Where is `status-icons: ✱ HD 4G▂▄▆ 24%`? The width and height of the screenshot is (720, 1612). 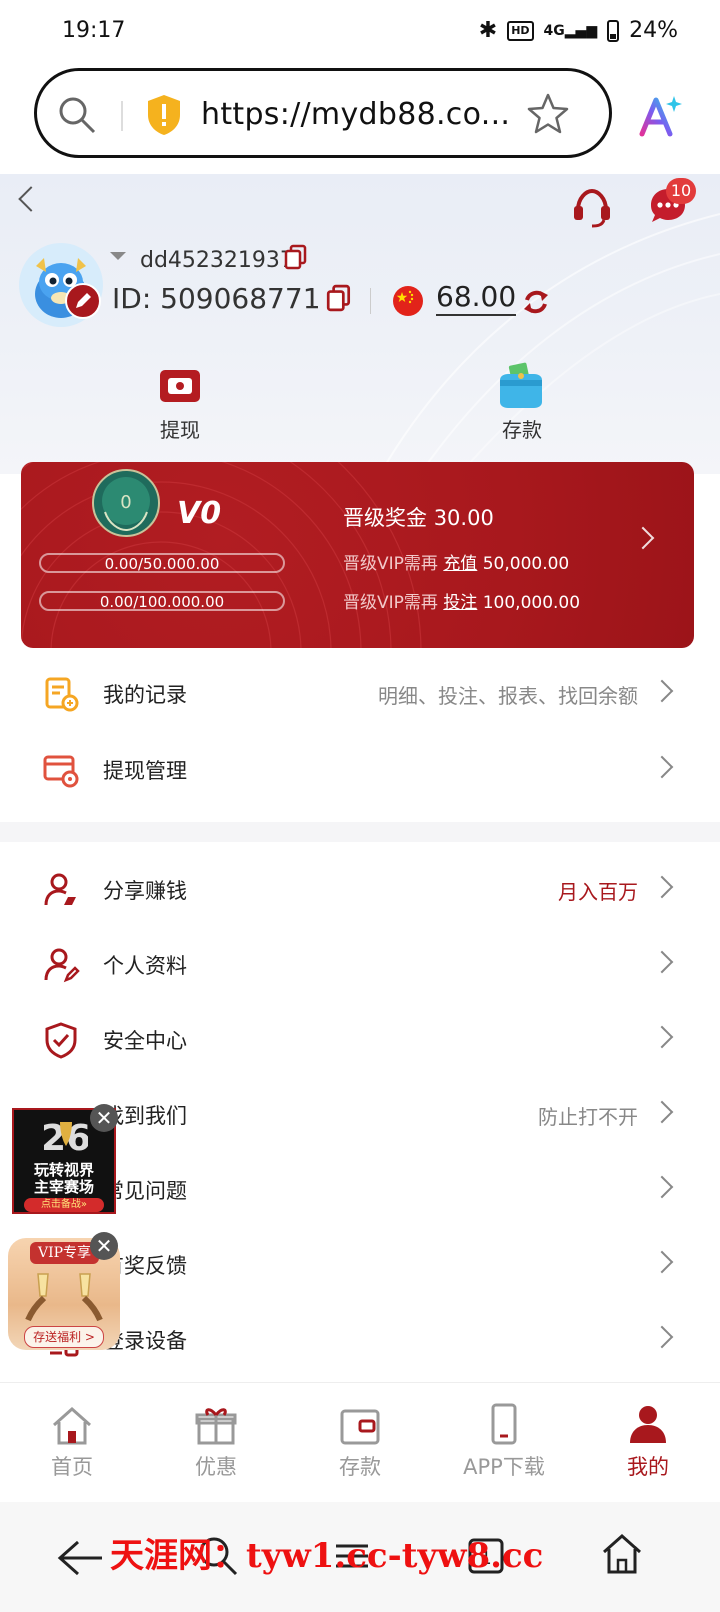
status-icons: ✱ HD 4G▂▄▆ 24% is located at coordinates (578, 30).